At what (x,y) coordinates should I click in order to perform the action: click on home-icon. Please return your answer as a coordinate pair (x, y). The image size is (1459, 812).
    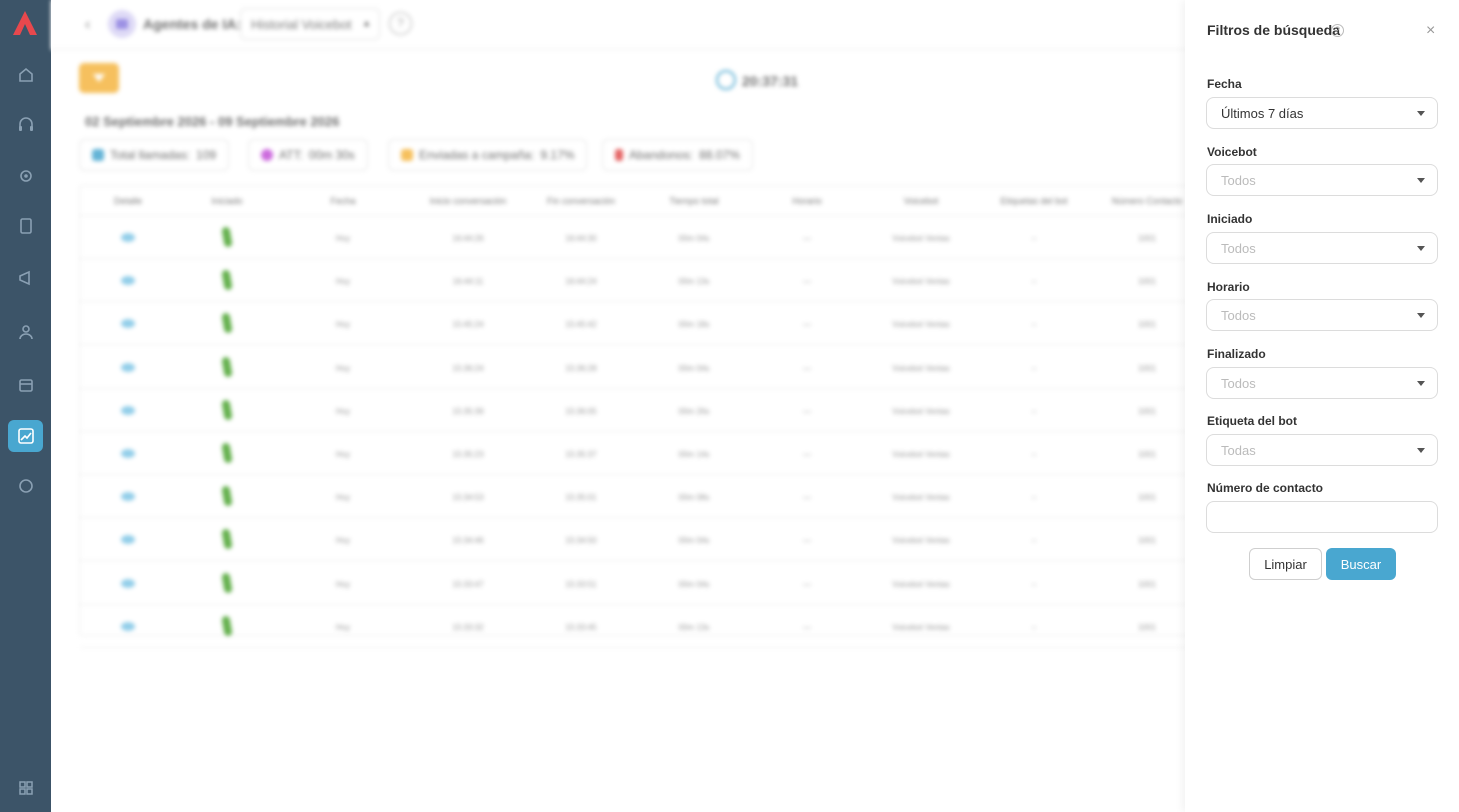
    Looking at the image, I should click on (25, 74).